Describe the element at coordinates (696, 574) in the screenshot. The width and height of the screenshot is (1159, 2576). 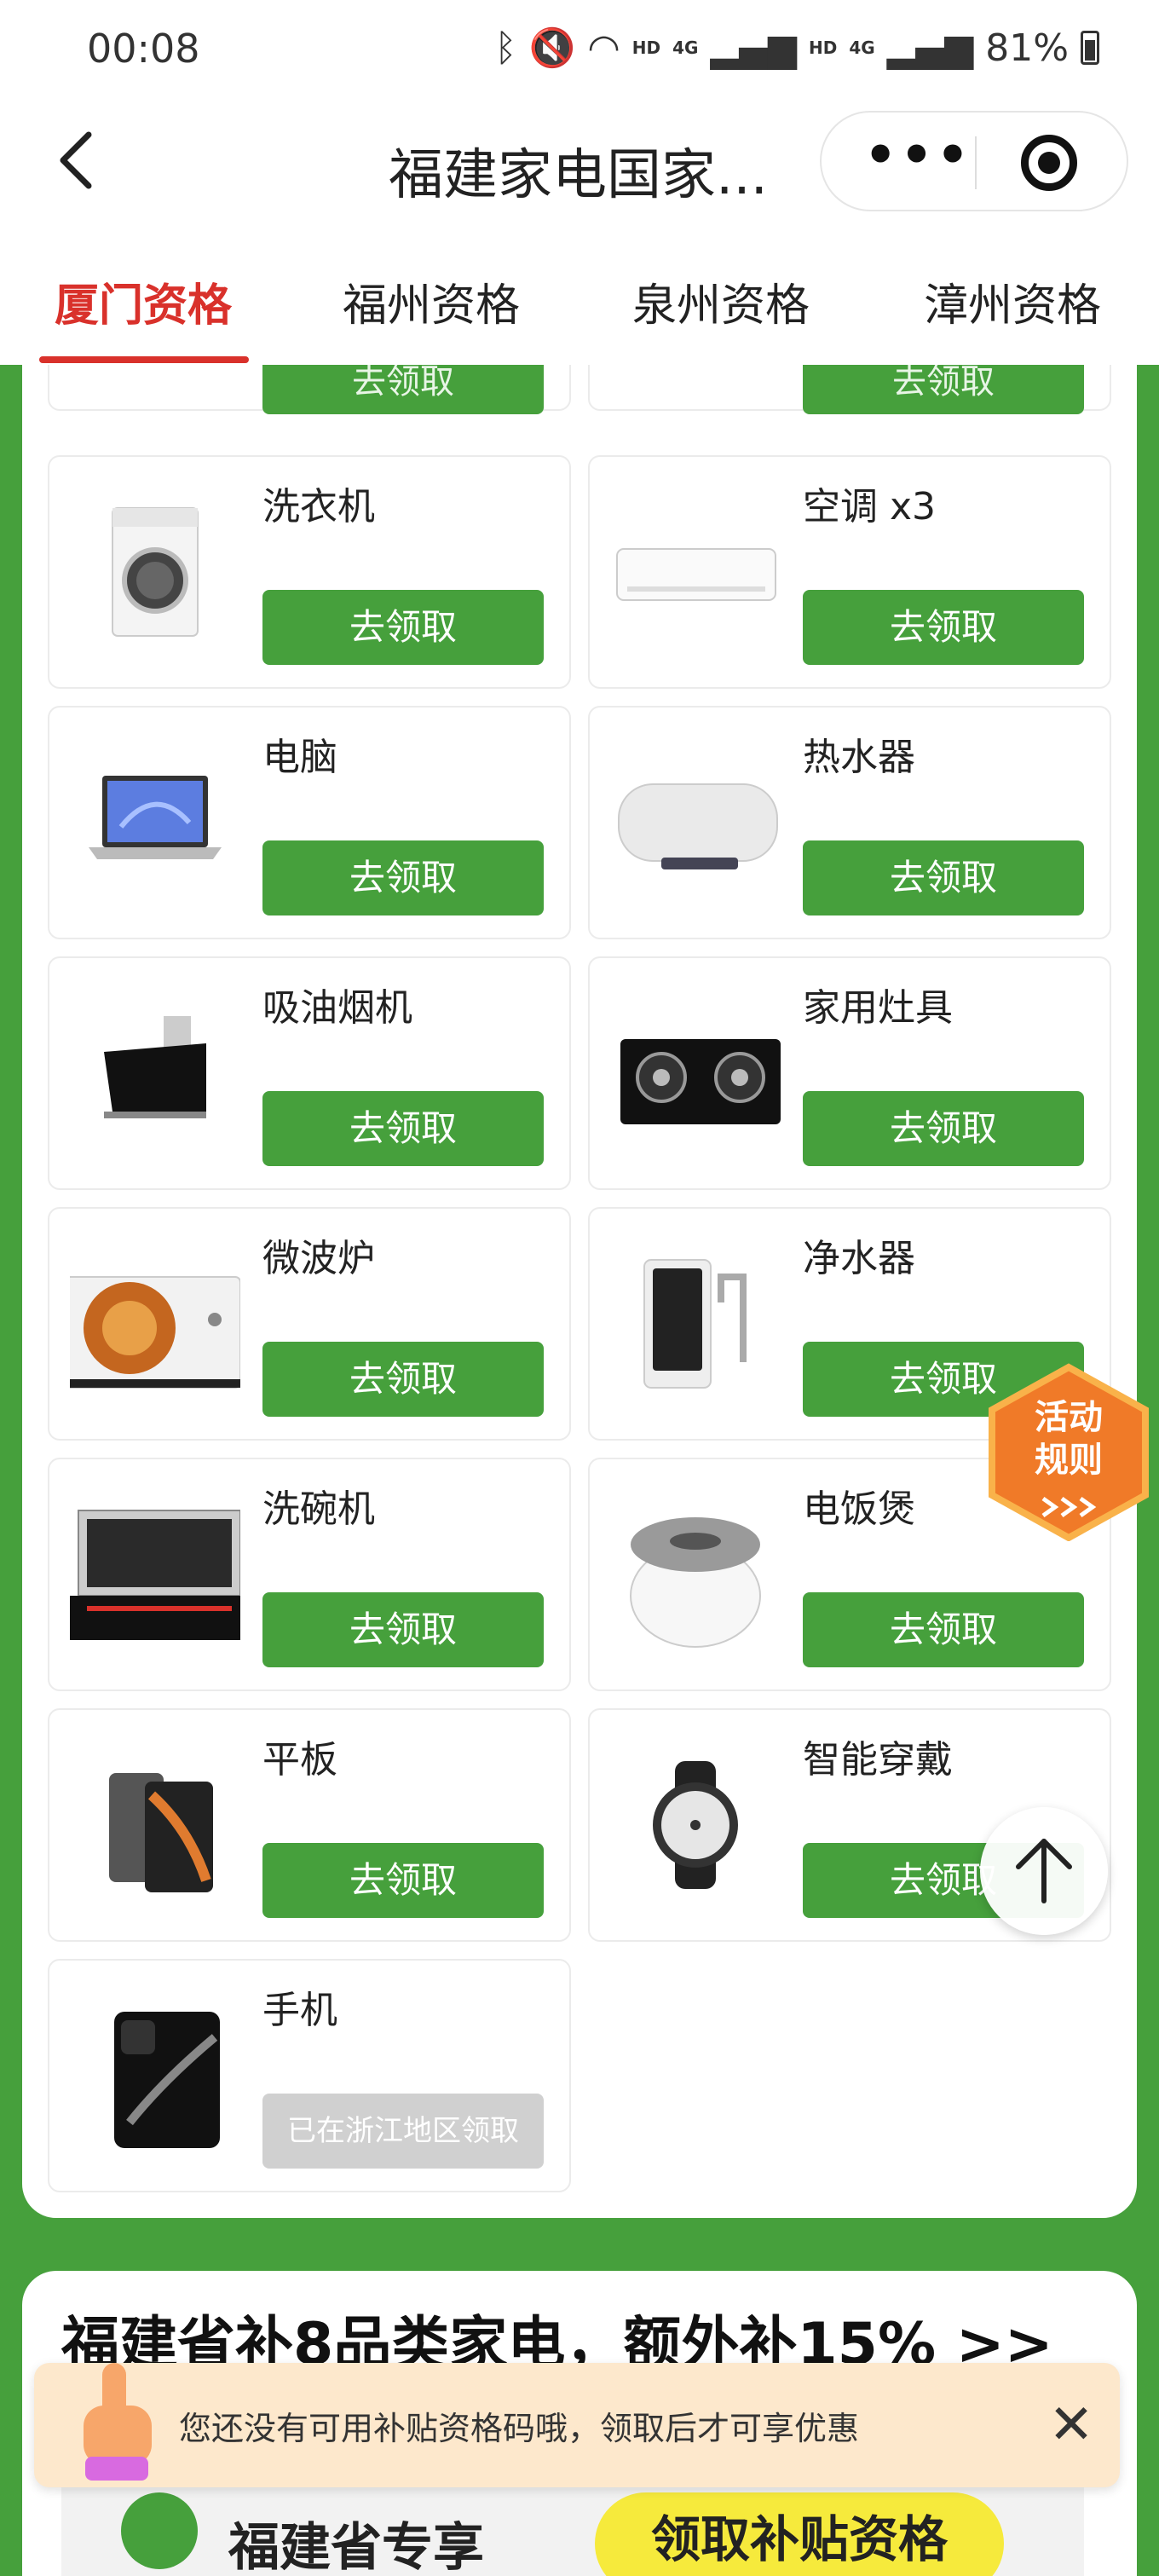
I see `air-conditioner-icon` at that location.